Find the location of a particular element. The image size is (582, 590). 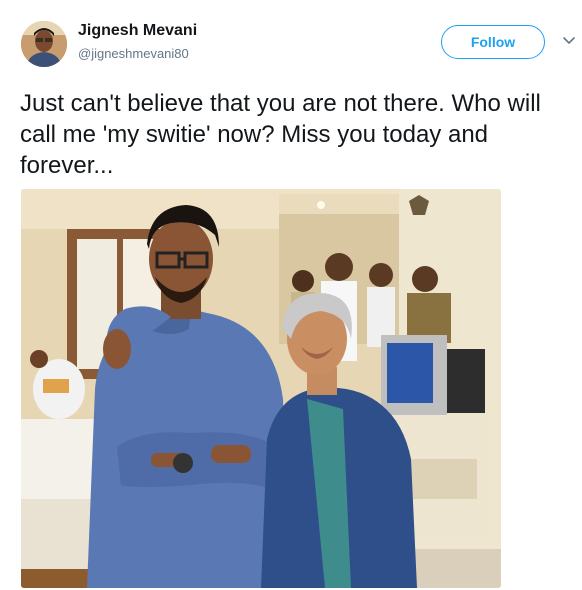

avatar is located at coordinates (44, 44).